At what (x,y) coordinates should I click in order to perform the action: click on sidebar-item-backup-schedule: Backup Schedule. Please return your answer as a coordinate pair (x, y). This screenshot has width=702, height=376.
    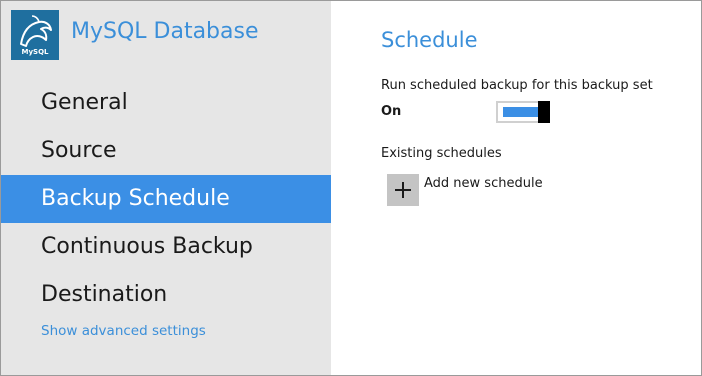
    Looking at the image, I should click on (166, 199).